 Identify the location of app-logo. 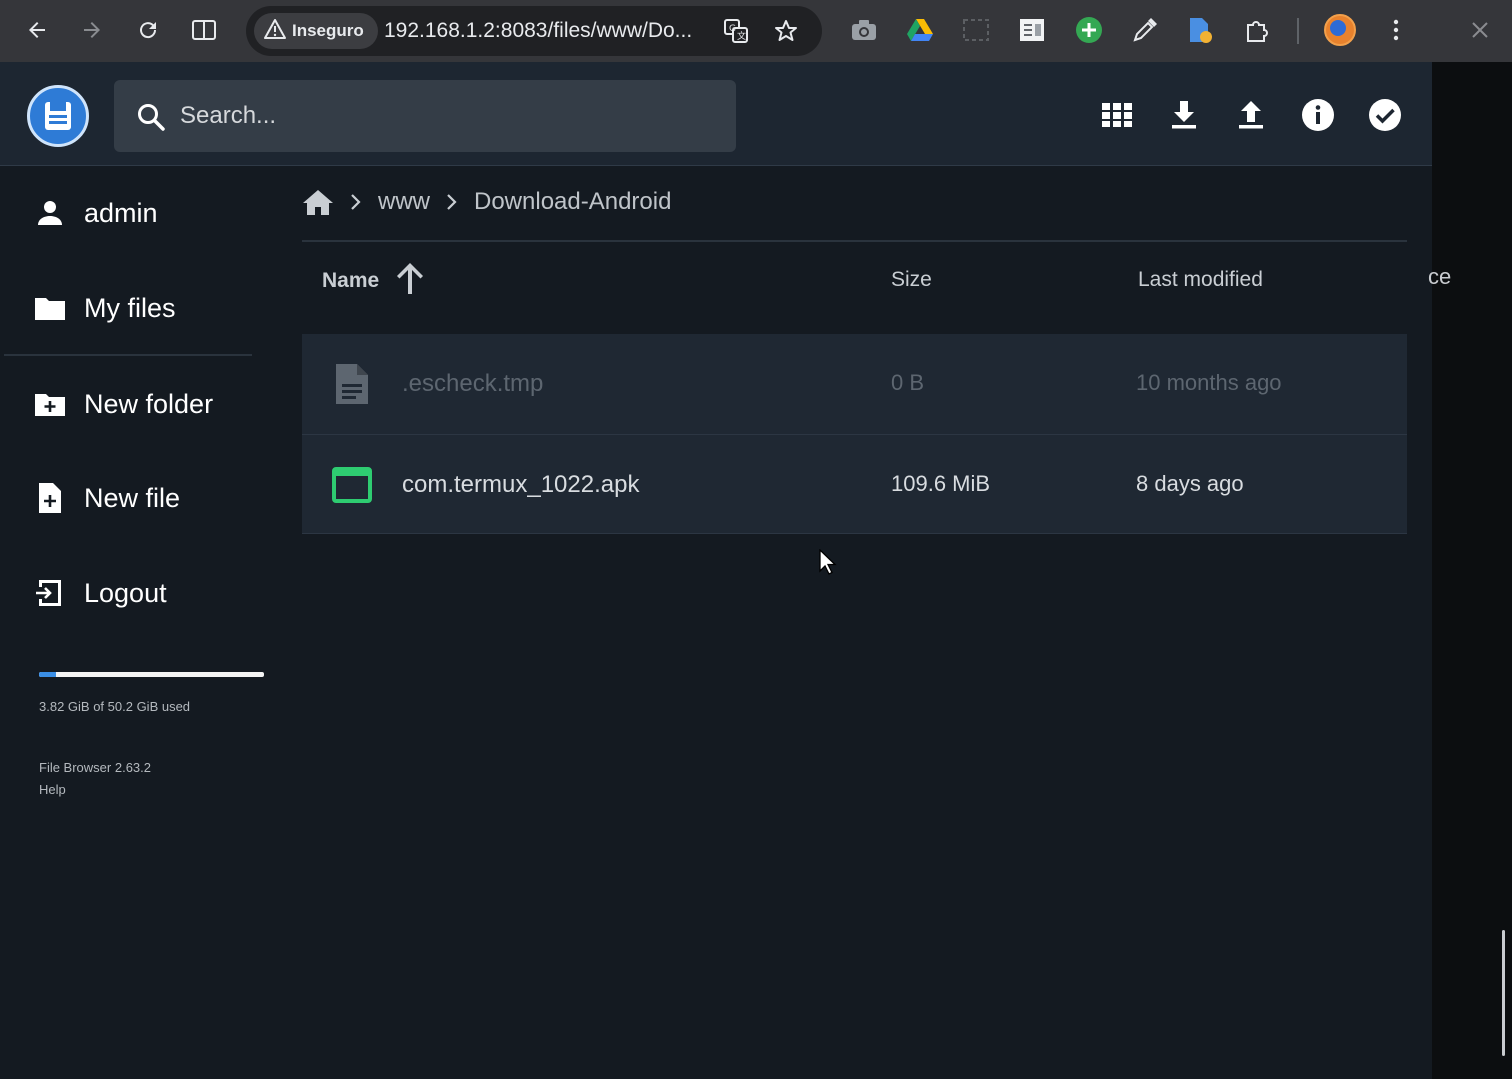
(58, 116).